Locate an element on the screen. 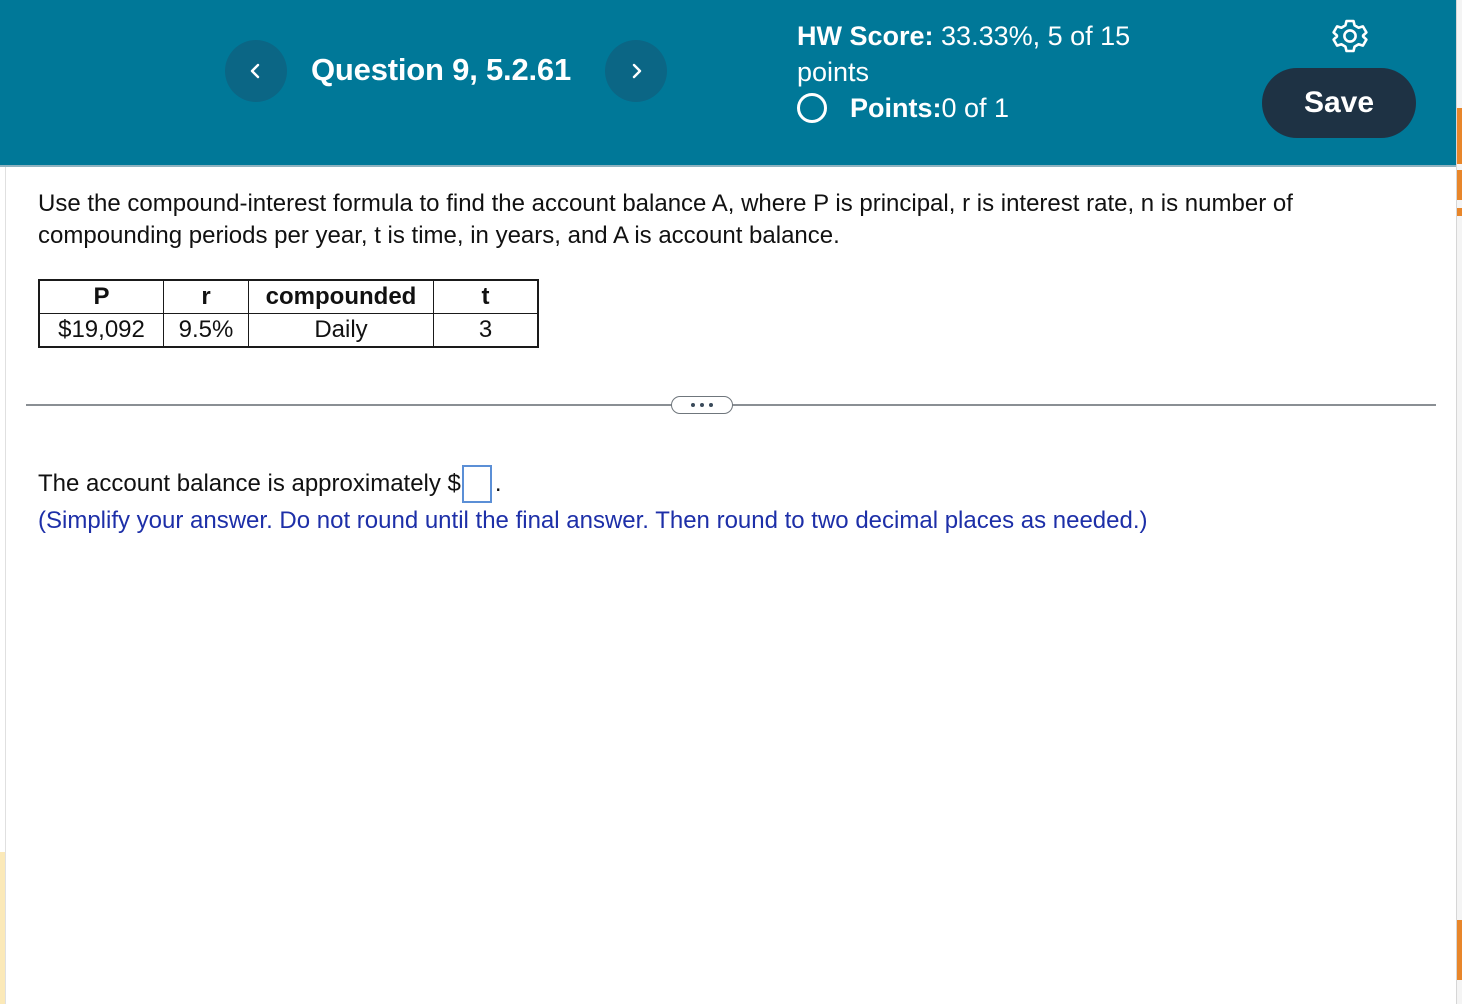 This screenshot has width=1462, height=1004. table-cell: 9.5% is located at coordinates (206, 330).